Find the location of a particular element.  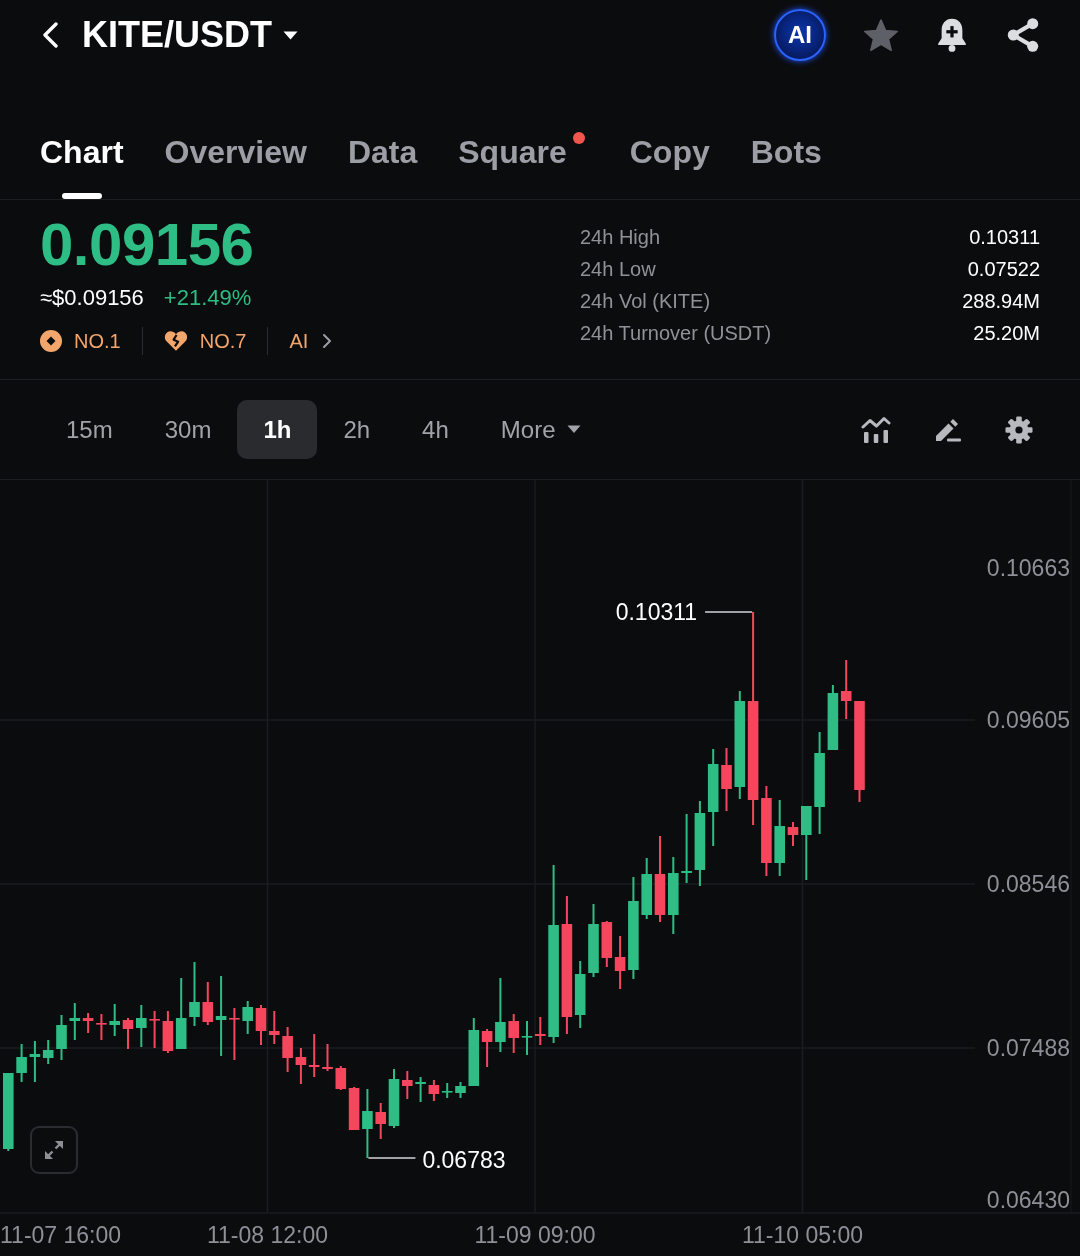

back-icon is located at coordinates (51, 35).